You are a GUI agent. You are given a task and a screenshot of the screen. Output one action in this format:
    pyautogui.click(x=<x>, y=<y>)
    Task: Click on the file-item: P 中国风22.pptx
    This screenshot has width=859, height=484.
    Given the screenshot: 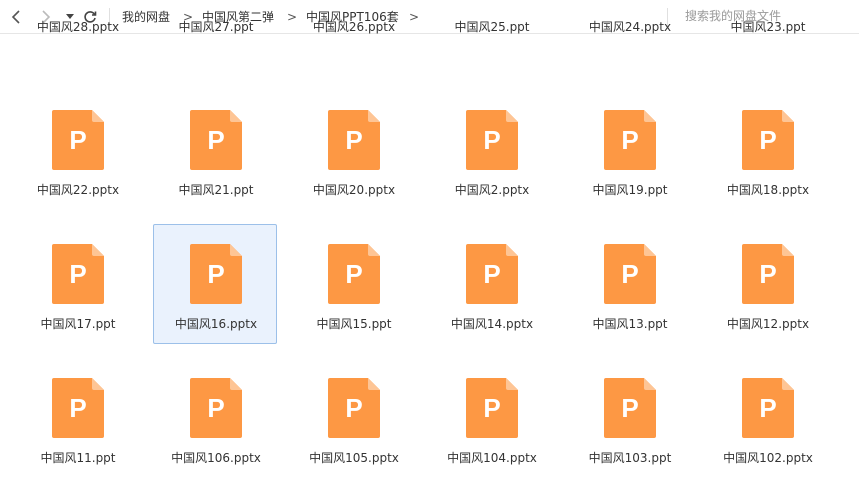 What is the action you would take?
    pyautogui.click(x=77, y=150)
    